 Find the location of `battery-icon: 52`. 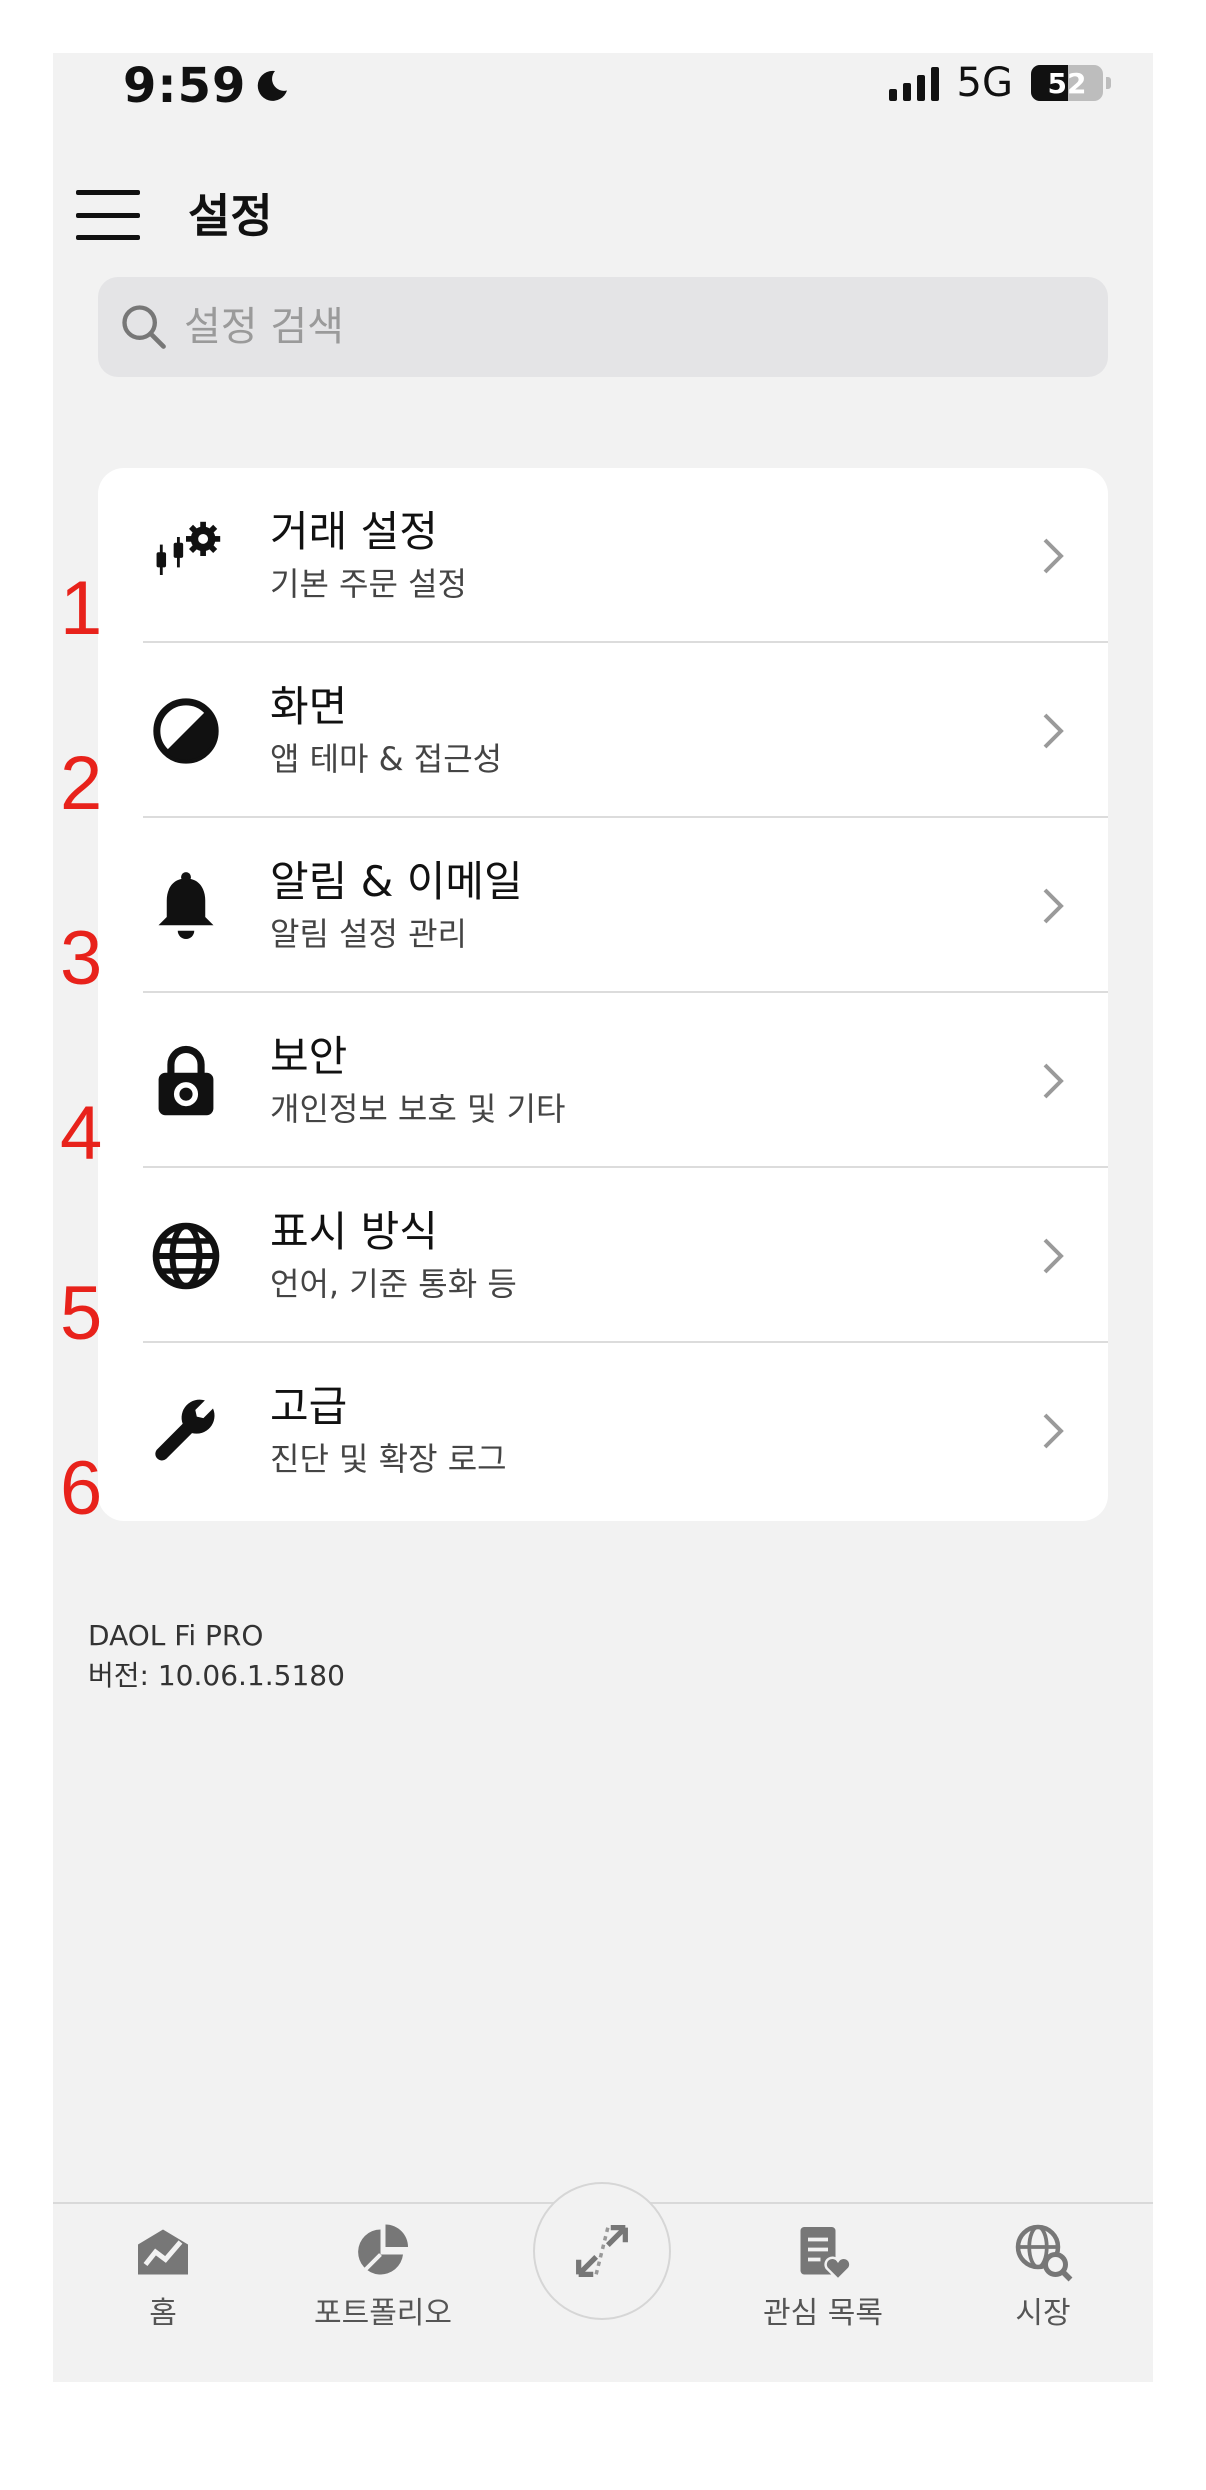

battery-icon: 52 is located at coordinates (1071, 83).